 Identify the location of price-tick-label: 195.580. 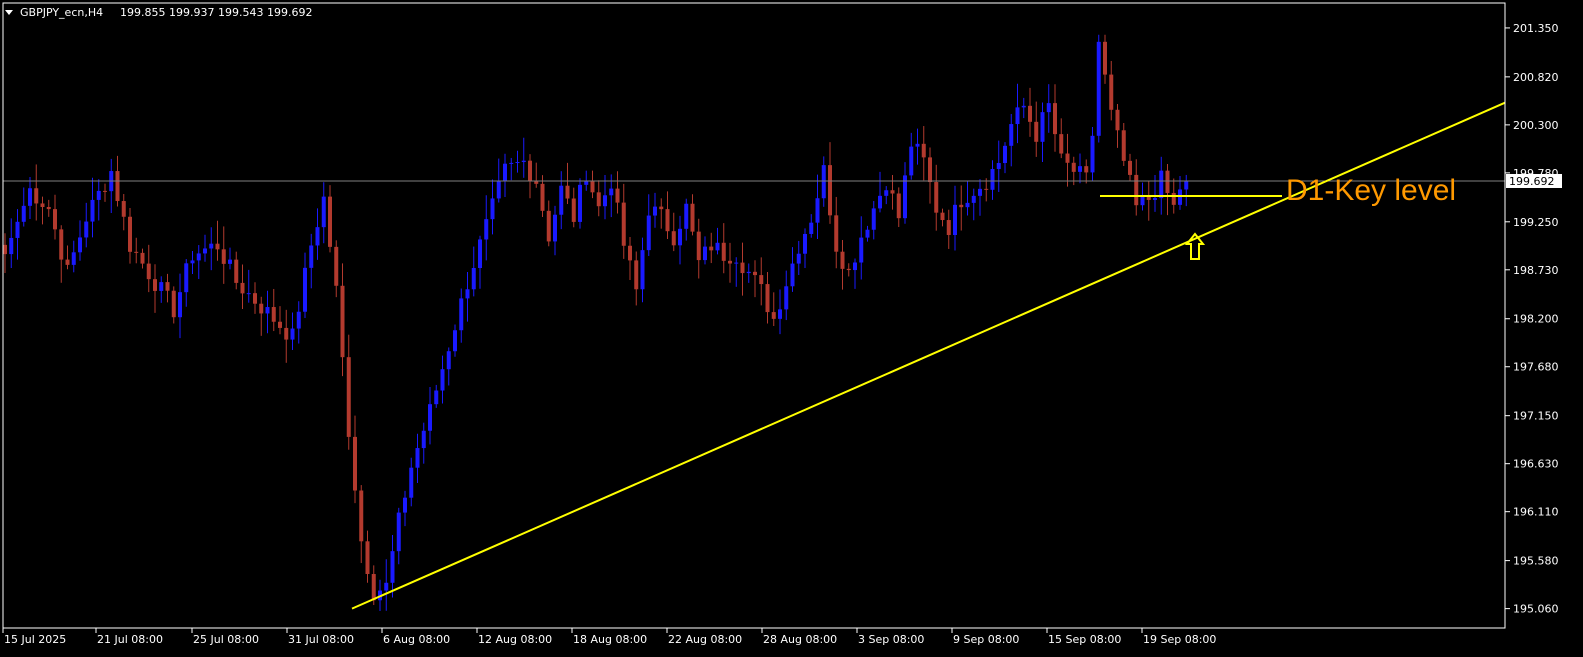
(1536, 561).